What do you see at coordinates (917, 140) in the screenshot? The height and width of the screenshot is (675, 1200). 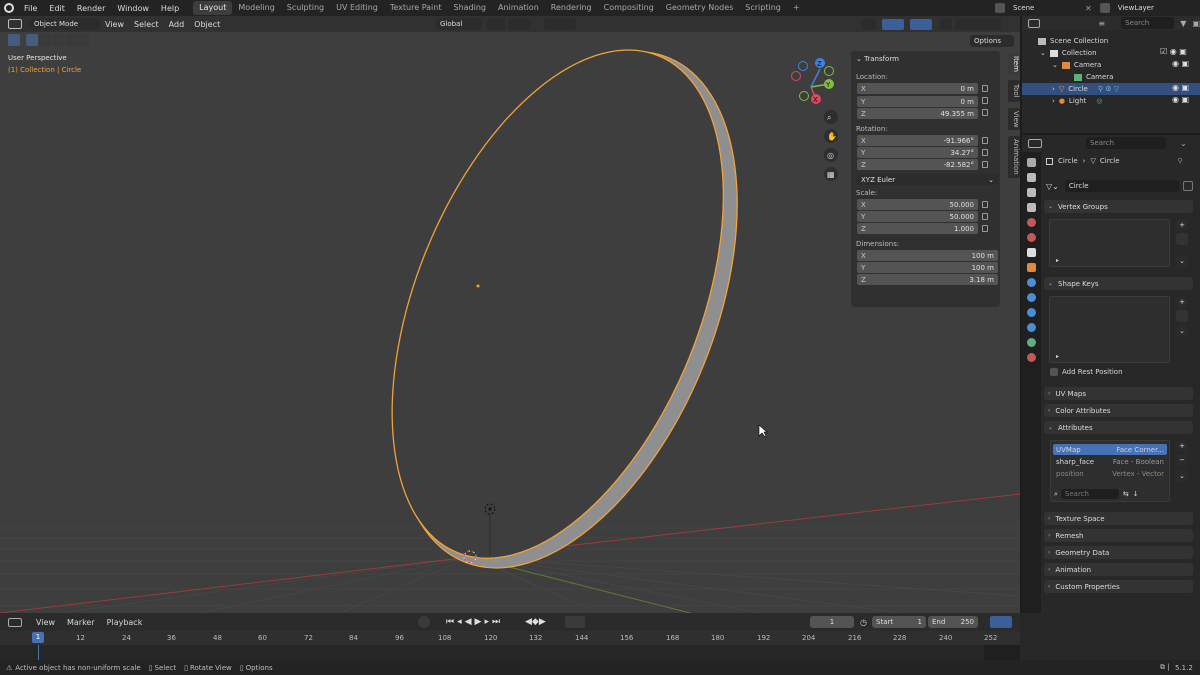 I see `rotation-x-field: X -91.966°` at bounding box center [917, 140].